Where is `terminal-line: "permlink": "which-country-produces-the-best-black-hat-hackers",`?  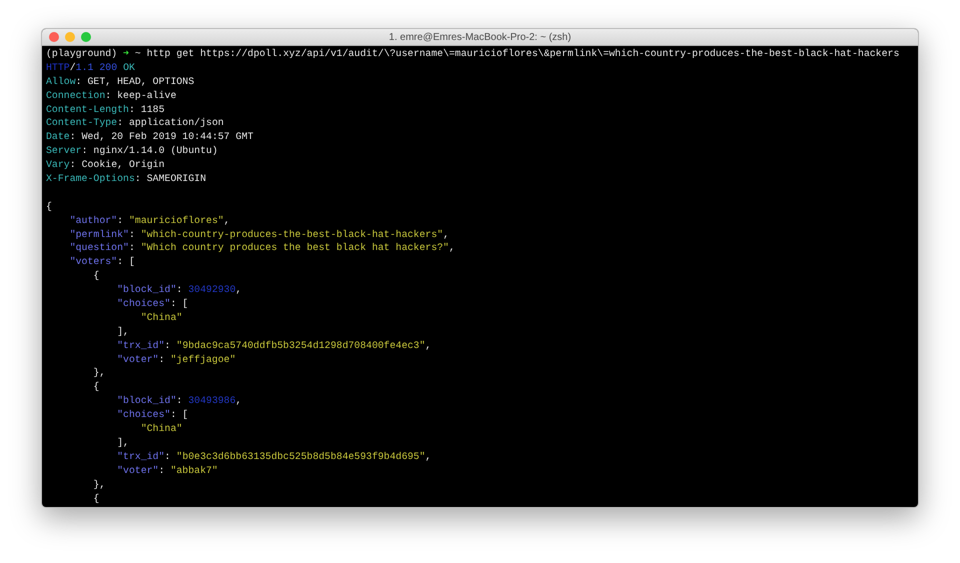 terminal-line: "permlink": "which-country-produces-the-best-black-hat-hackers", is located at coordinates (259, 235).